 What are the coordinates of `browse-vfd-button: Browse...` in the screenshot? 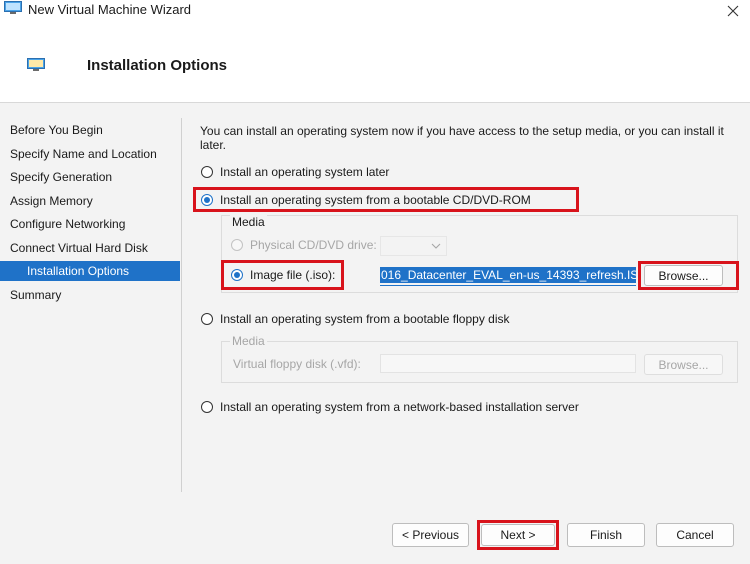 It's located at (683, 364).